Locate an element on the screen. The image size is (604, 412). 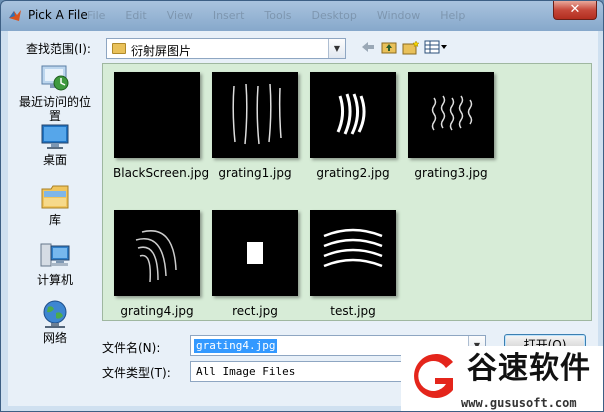
computer-icon is located at coordinates (55, 256).